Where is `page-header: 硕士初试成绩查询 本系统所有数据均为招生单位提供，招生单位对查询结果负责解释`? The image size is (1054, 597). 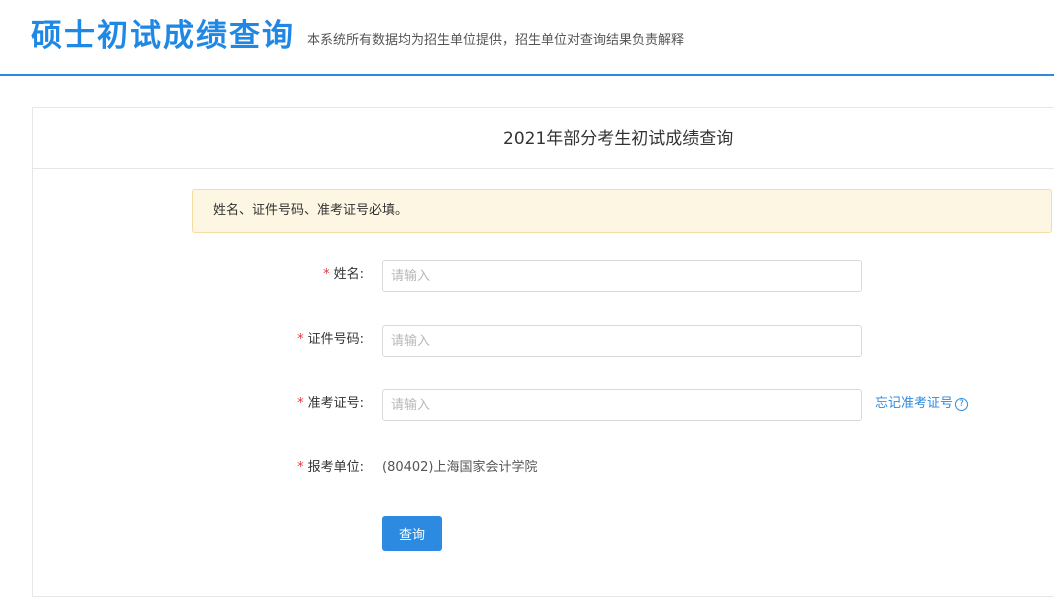 page-header: 硕士初试成绩查询 本系统所有数据均为招生单位提供，招生单位对查询结果负责解释 is located at coordinates (527, 38).